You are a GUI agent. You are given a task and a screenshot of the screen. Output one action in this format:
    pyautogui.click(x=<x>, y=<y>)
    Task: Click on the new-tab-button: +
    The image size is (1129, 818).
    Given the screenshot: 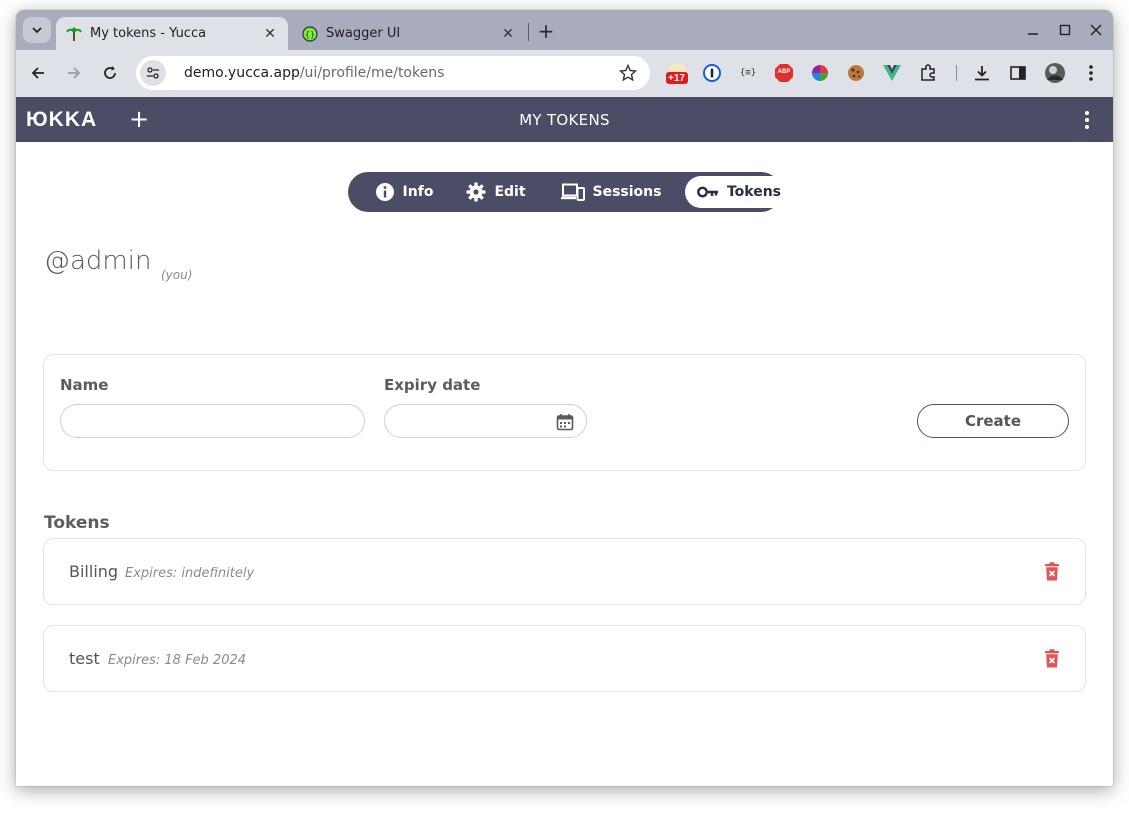 What is the action you would take?
    pyautogui.click(x=546, y=31)
    